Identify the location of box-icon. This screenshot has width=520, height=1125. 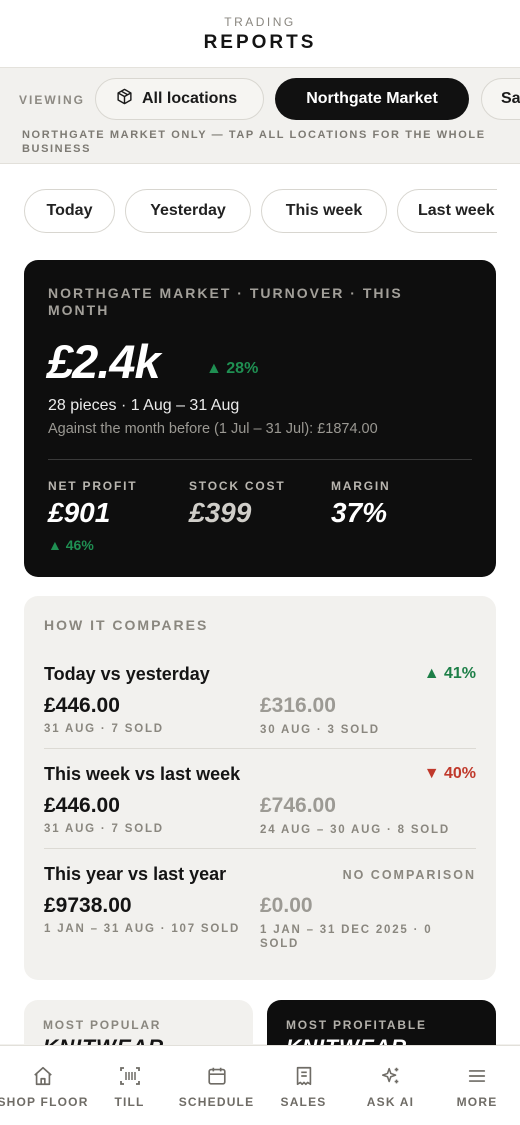
(129, 99).